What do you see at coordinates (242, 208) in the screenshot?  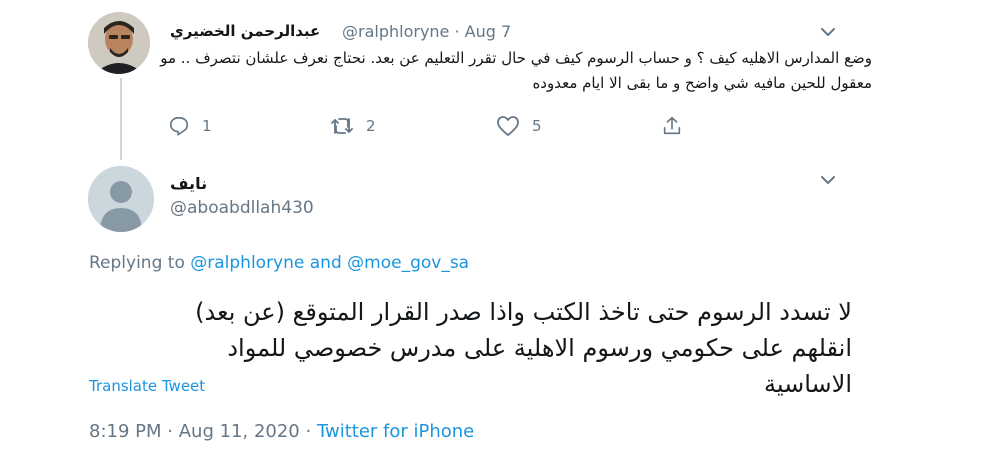 I see `handle: @aboabdllah430` at bounding box center [242, 208].